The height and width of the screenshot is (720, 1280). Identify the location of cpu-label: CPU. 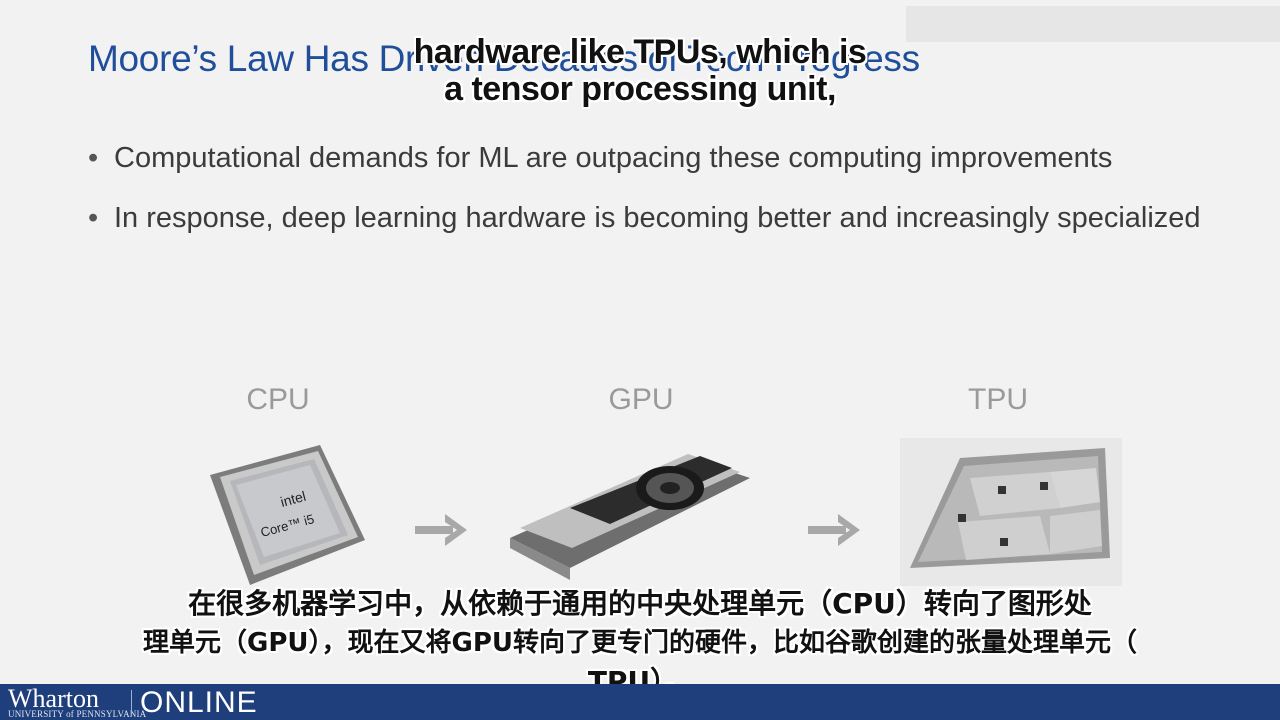
(278, 399).